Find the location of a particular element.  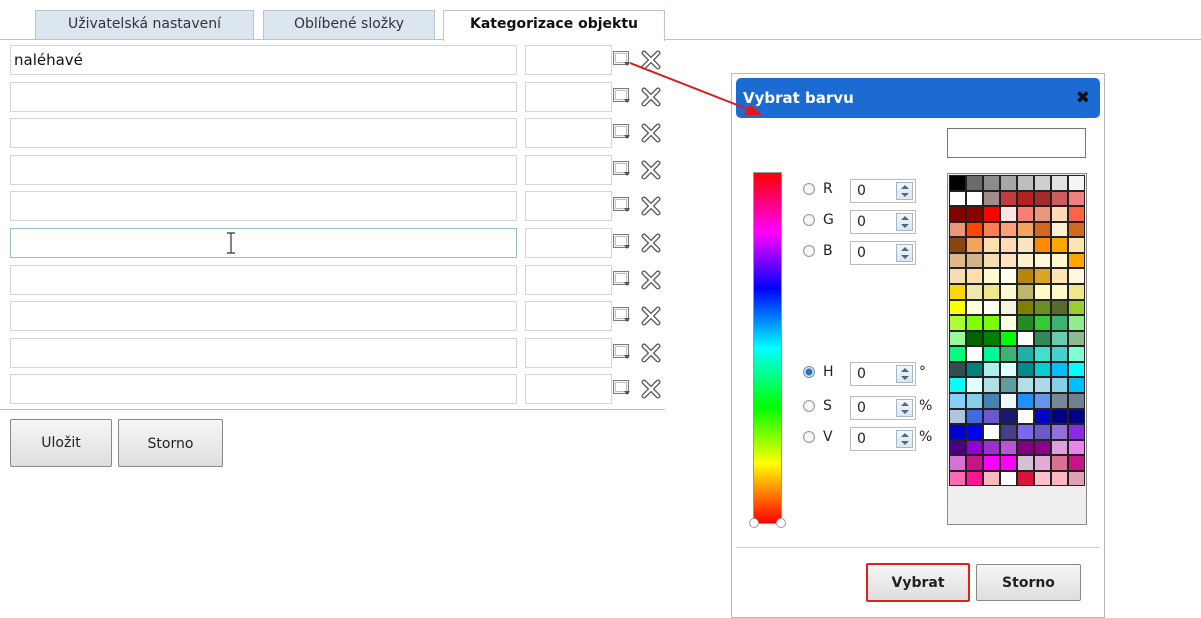

hue-slider is located at coordinates (767, 350).